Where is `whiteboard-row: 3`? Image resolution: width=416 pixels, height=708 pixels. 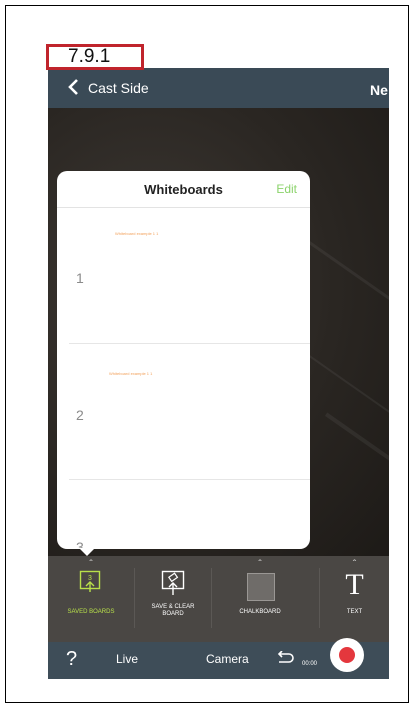 whiteboard-row: 3 is located at coordinates (183, 514).